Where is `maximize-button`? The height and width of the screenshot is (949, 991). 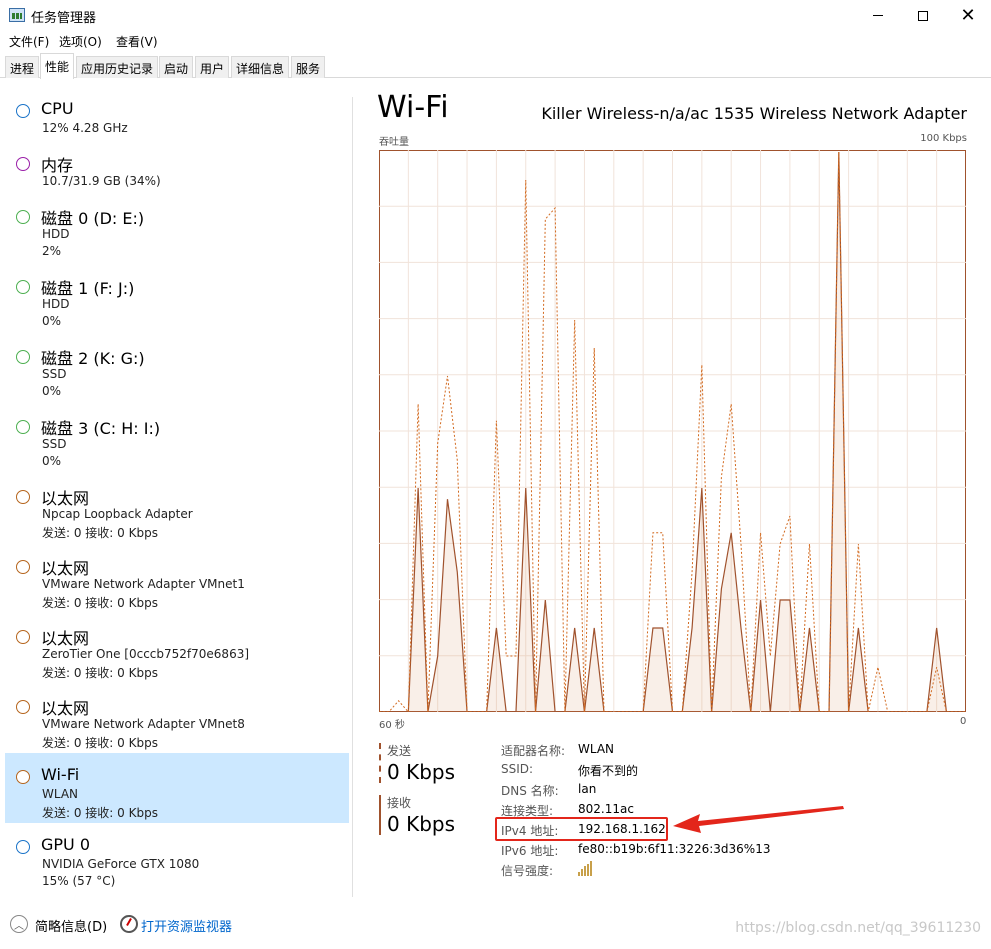 maximize-button is located at coordinates (923, 15).